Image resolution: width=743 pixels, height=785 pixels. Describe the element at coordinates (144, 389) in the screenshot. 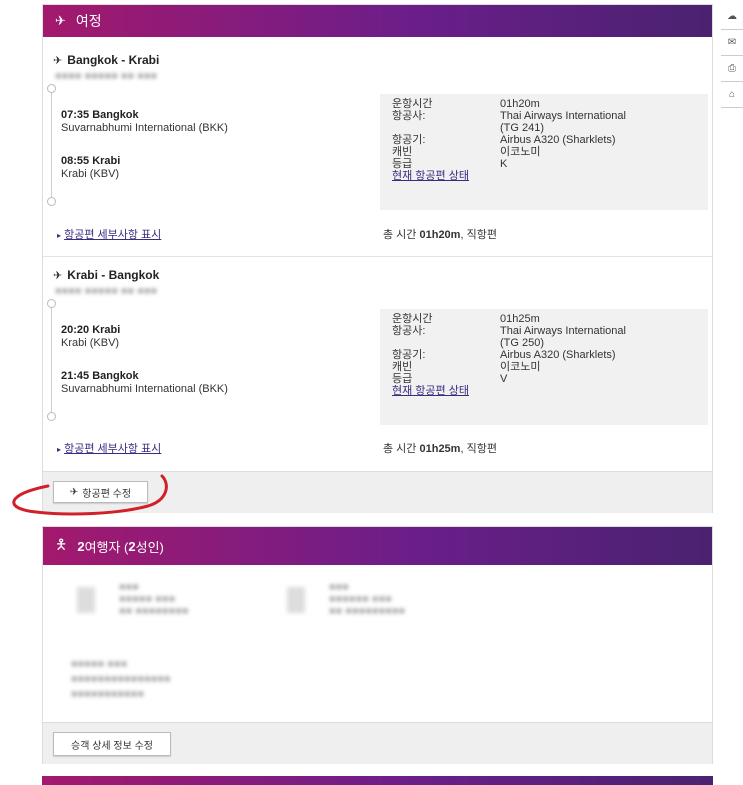

I see `arrival-airport: Suvarnabhumi International (BKK)` at that location.